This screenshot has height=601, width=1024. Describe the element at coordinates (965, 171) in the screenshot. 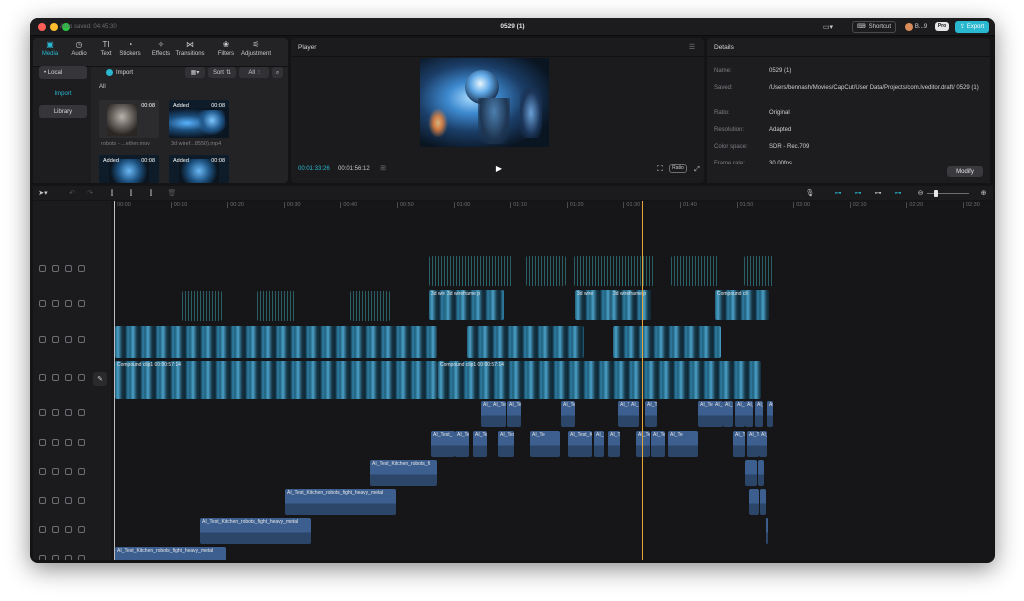

I see `modify-button: Modify` at that location.